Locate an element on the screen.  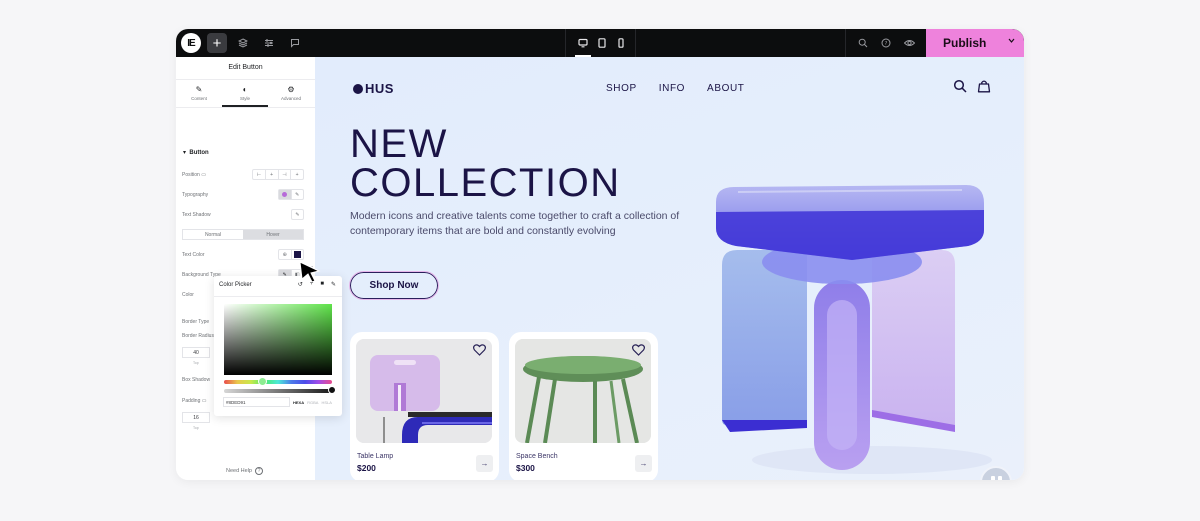
plus-icon: + is located at coordinates (217, 43).